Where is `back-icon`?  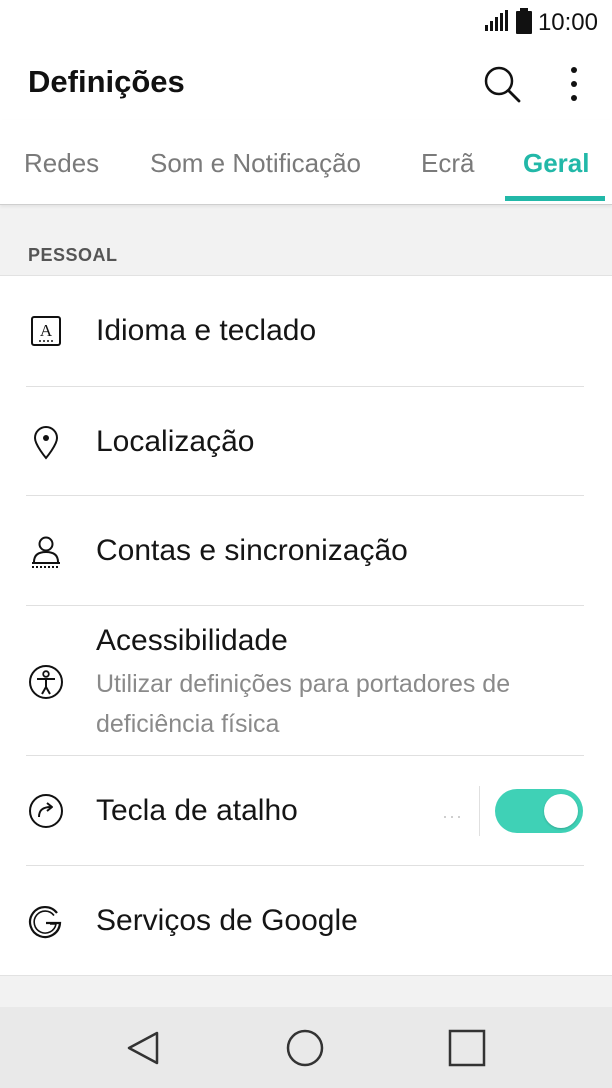
back-icon is located at coordinates (143, 1048).